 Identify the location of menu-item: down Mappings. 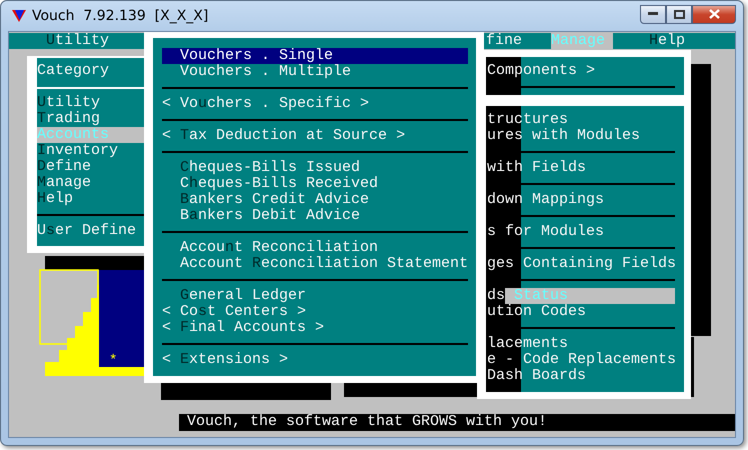
(581, 200).